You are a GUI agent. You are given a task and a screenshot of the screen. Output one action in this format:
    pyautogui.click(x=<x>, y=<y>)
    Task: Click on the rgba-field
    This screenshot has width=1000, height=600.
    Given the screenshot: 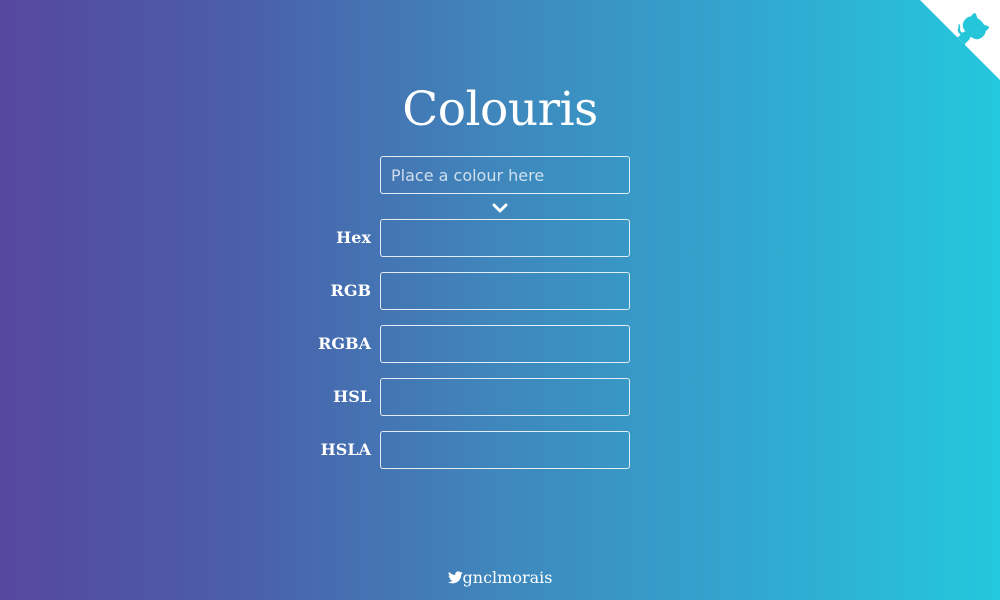 What is the action you would take?
    pyautogui.click(x=505, y=344)
    